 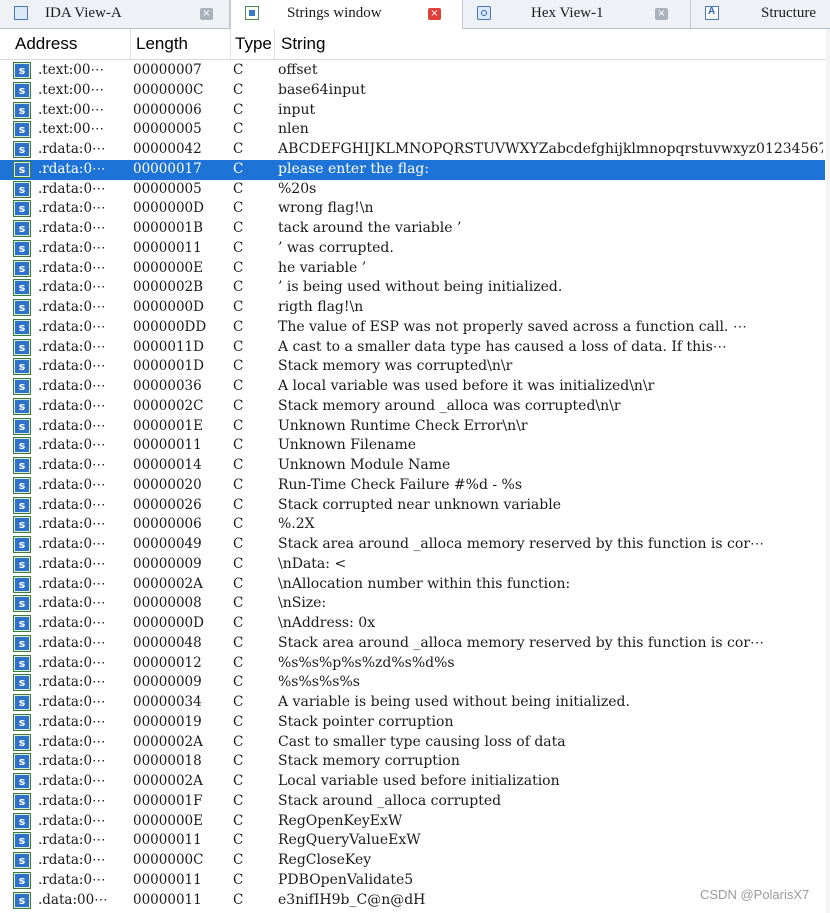 I want to click on table-row: s .rdata:0⋯ 00000009 C %s%s%s%s, so click(x=412, y=683).